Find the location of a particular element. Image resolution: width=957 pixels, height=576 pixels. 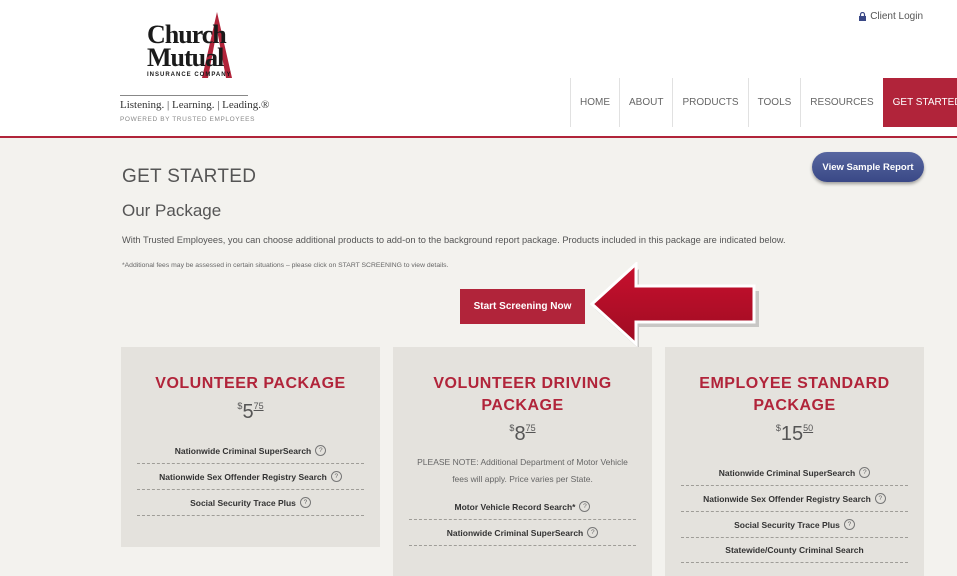

package-price: $575 is located at coordinates (250, 412).